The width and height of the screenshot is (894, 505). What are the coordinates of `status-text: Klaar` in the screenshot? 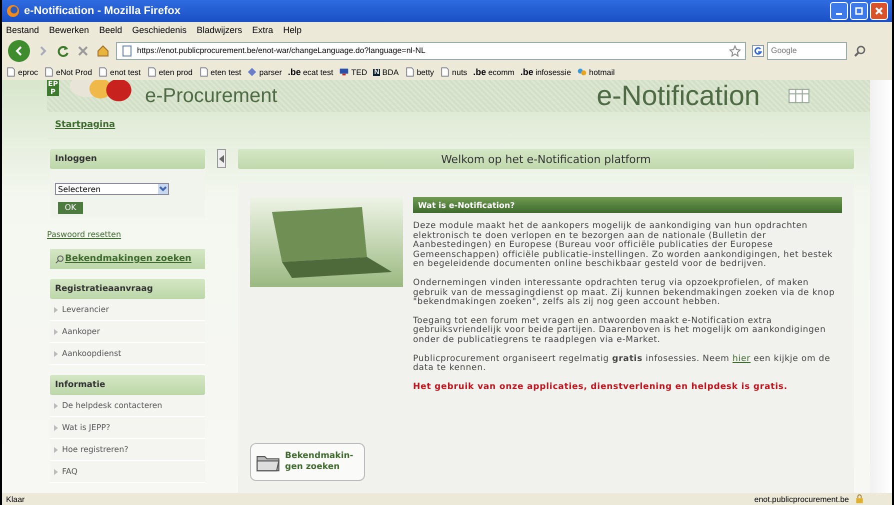 It's located at (15, 499).